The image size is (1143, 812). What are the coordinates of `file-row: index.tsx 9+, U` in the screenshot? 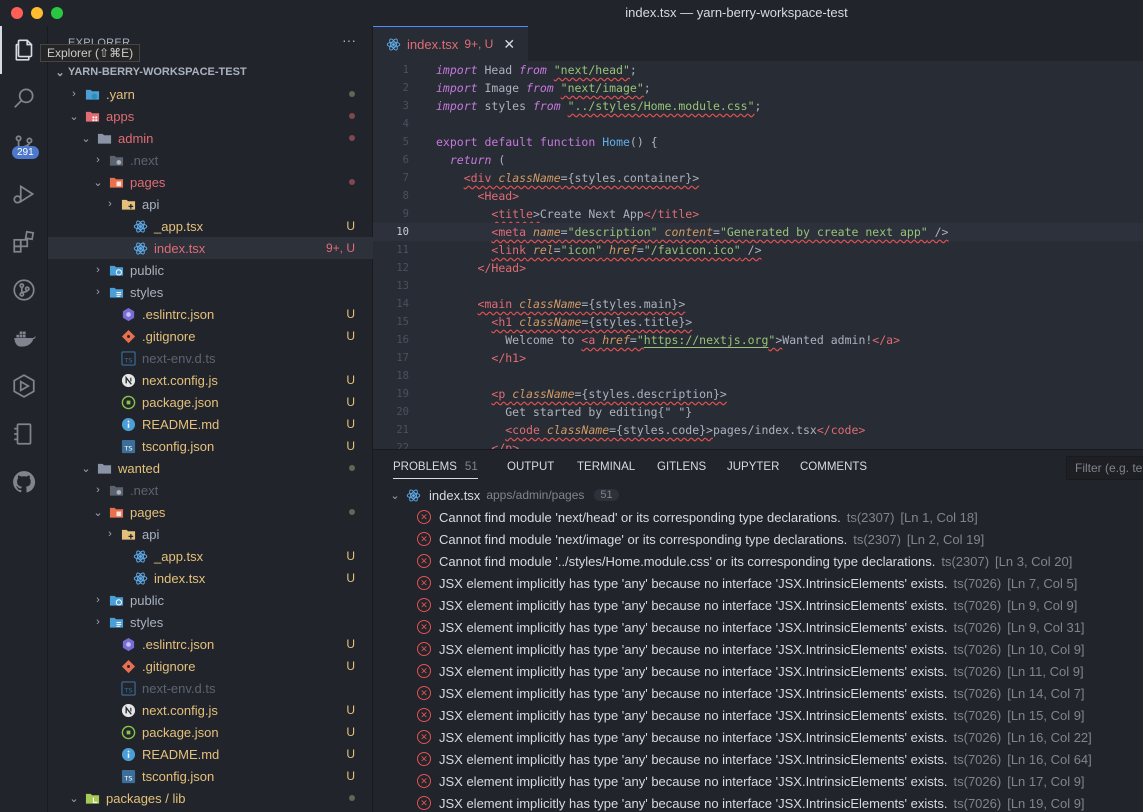 It's located at (210, 248).